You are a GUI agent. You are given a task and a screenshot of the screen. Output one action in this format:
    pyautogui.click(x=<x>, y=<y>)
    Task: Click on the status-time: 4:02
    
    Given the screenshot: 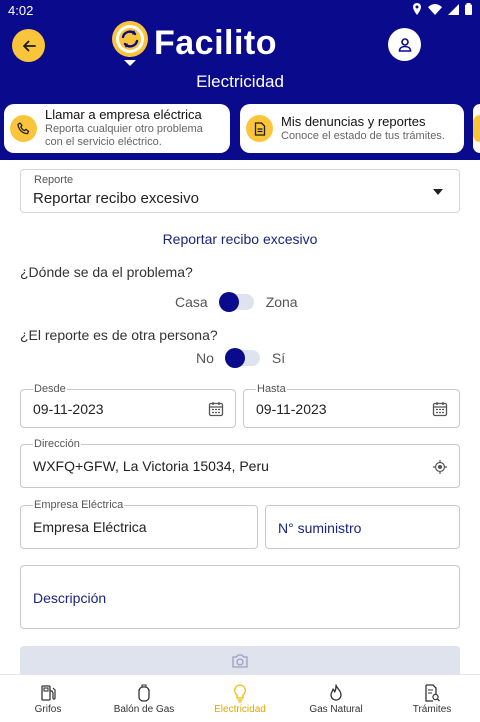 What is the action you would take?
    pyautogui.click(x=21, y=10)
    